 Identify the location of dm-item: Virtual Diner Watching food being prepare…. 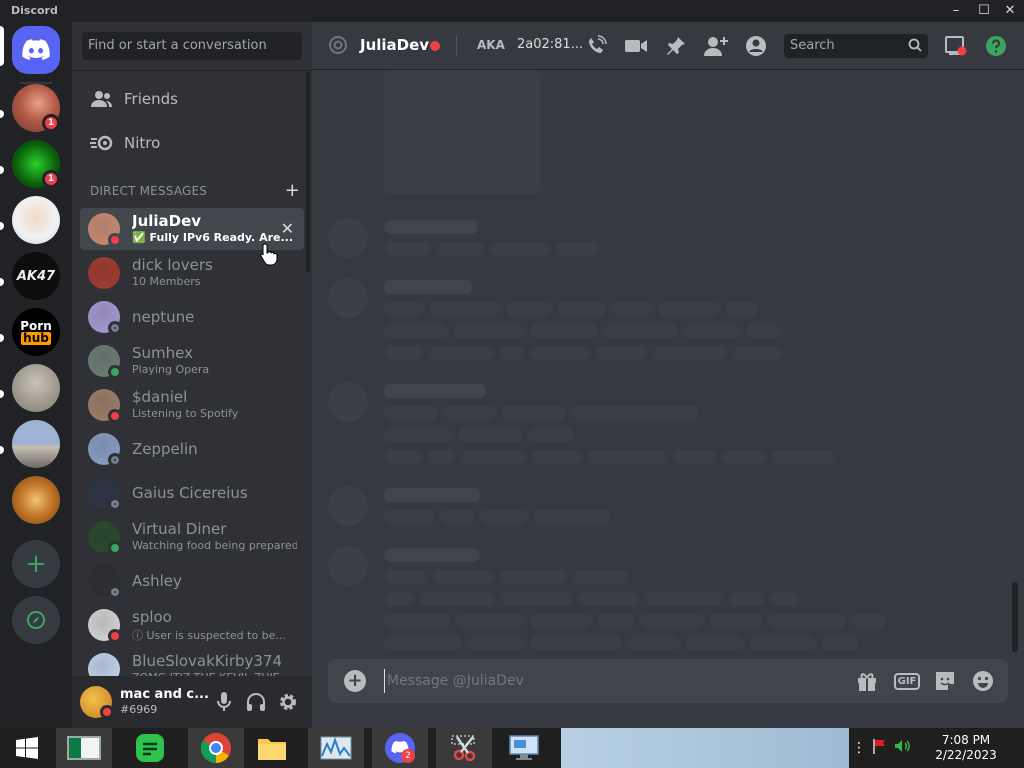
(192, 537).